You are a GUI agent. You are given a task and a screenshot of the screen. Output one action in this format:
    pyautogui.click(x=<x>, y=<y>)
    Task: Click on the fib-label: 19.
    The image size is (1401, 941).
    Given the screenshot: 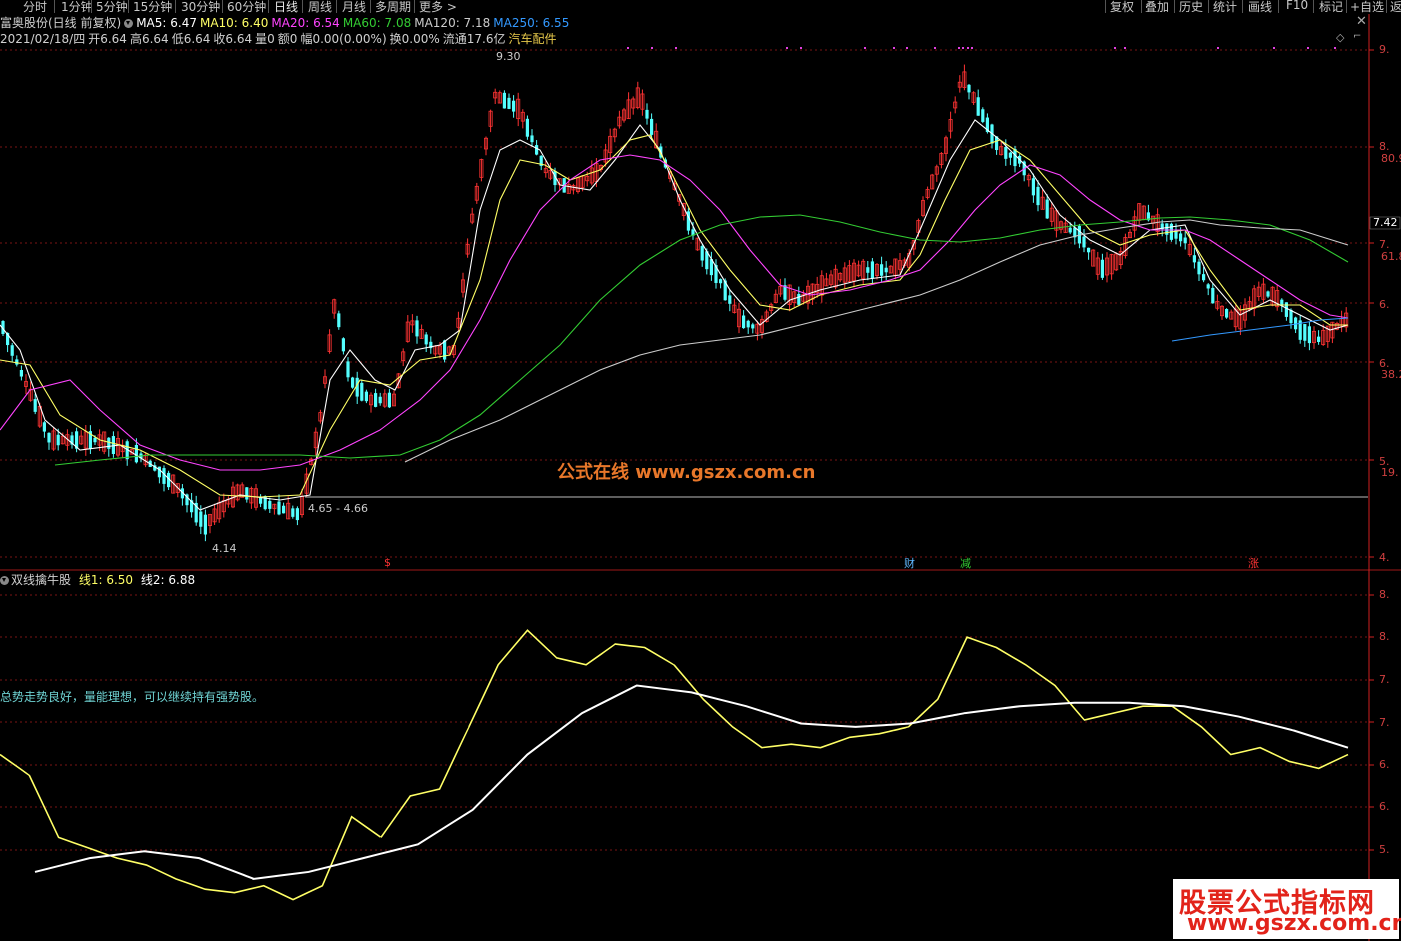 What is the action you would take?
    pyautogui.click(x=1390, y=472)
    